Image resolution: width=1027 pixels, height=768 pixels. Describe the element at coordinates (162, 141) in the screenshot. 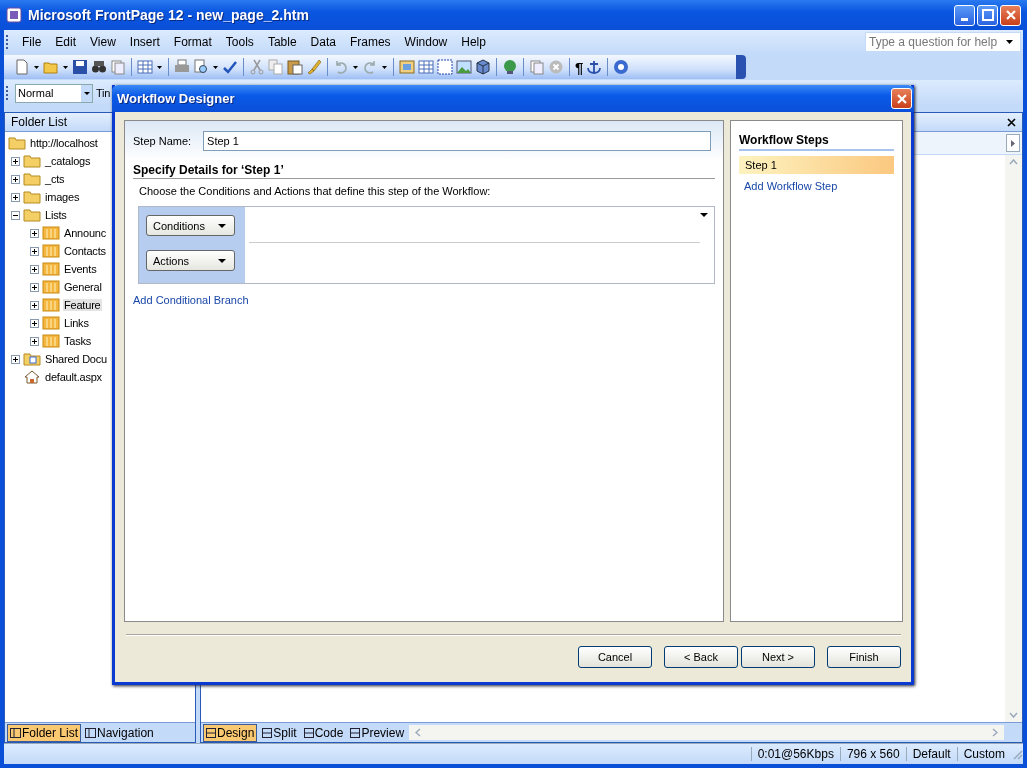

I see `field-label: Step Name:` at that location.